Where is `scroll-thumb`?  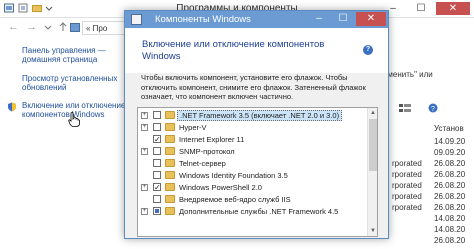
scroll-thumb is located at coordinates (373, 145).